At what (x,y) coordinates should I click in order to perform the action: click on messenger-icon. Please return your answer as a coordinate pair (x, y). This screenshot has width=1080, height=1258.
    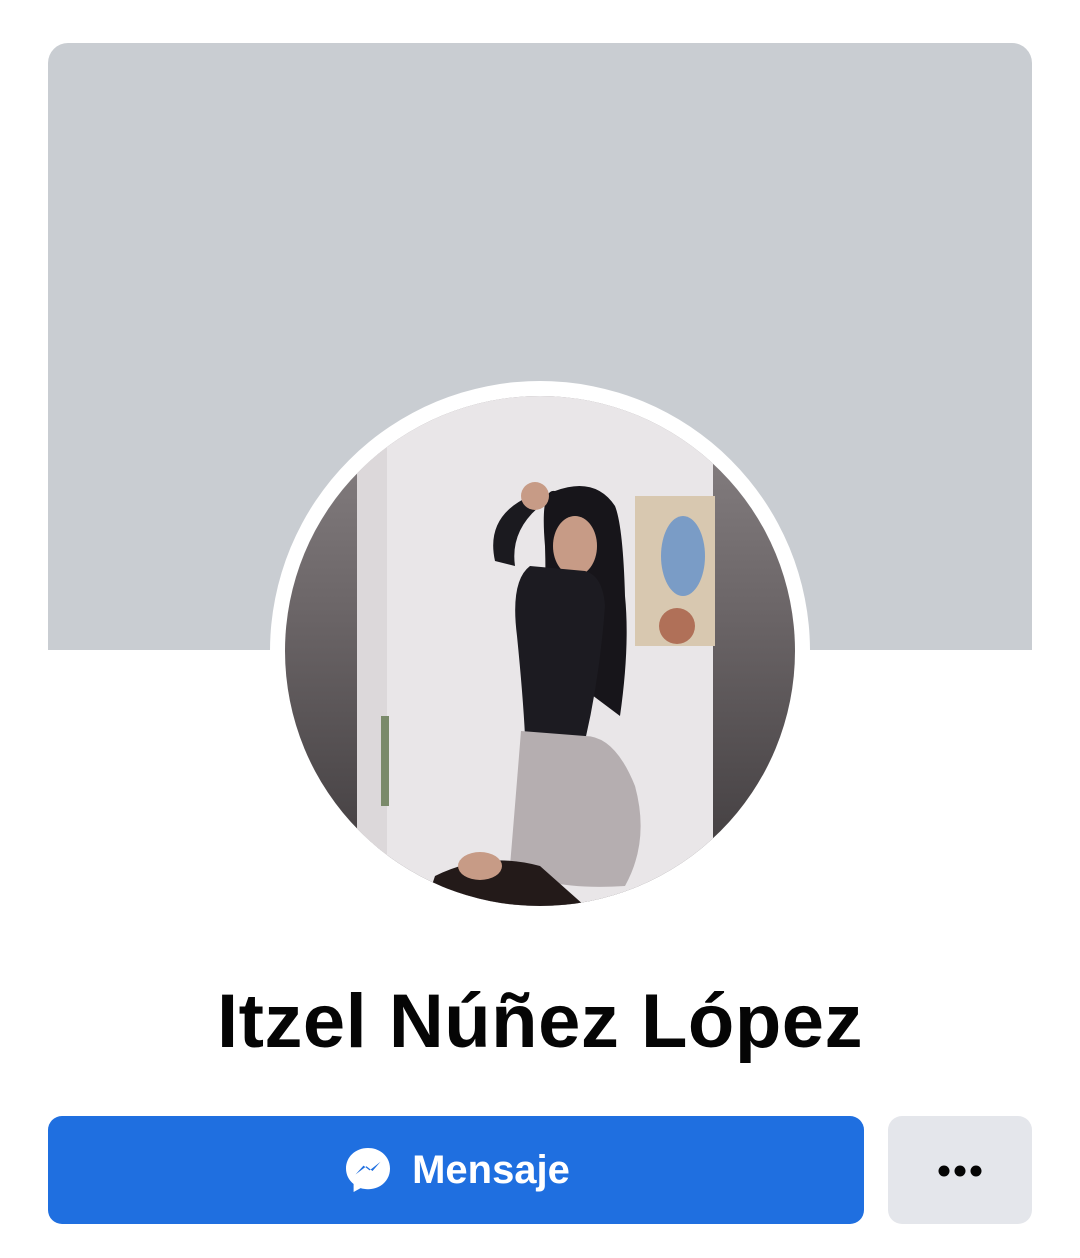
    Looking at the image, I should click on (368, 1170).